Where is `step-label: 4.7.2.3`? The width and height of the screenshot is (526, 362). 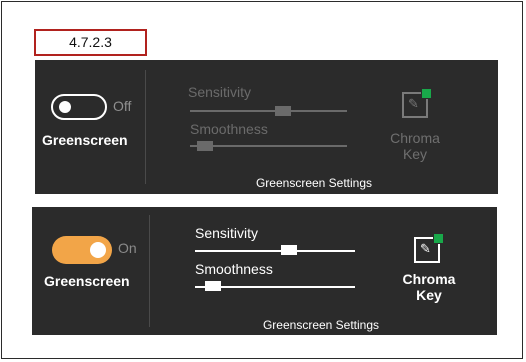
step-label: 4.7.2.3 is located at coordinates (90, 42).